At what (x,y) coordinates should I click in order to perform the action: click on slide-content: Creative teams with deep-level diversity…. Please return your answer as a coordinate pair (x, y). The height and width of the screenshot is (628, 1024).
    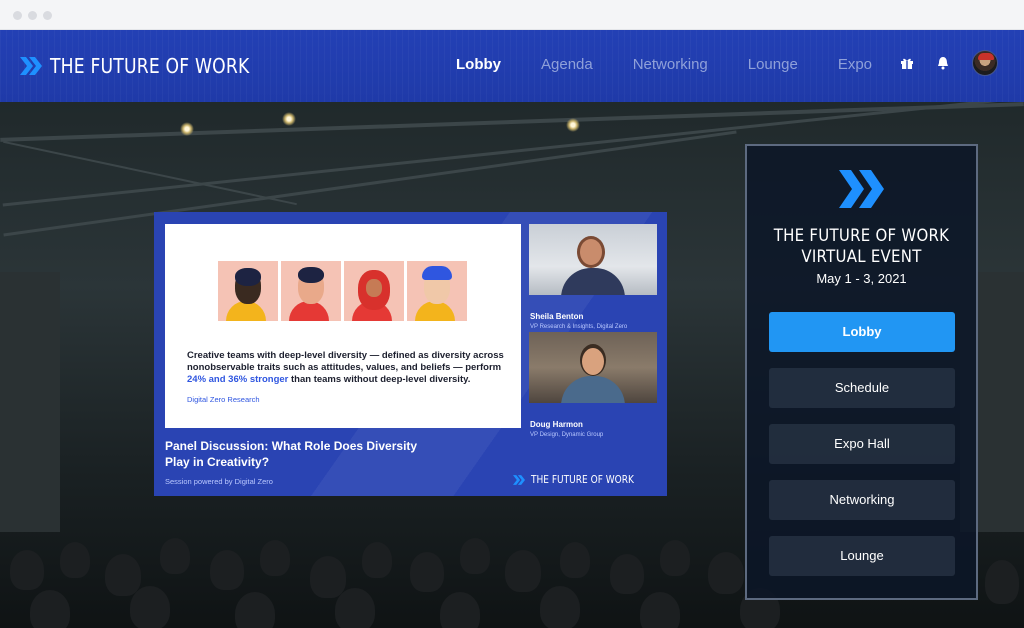
    Looking at the image, I should click on (343, 326).